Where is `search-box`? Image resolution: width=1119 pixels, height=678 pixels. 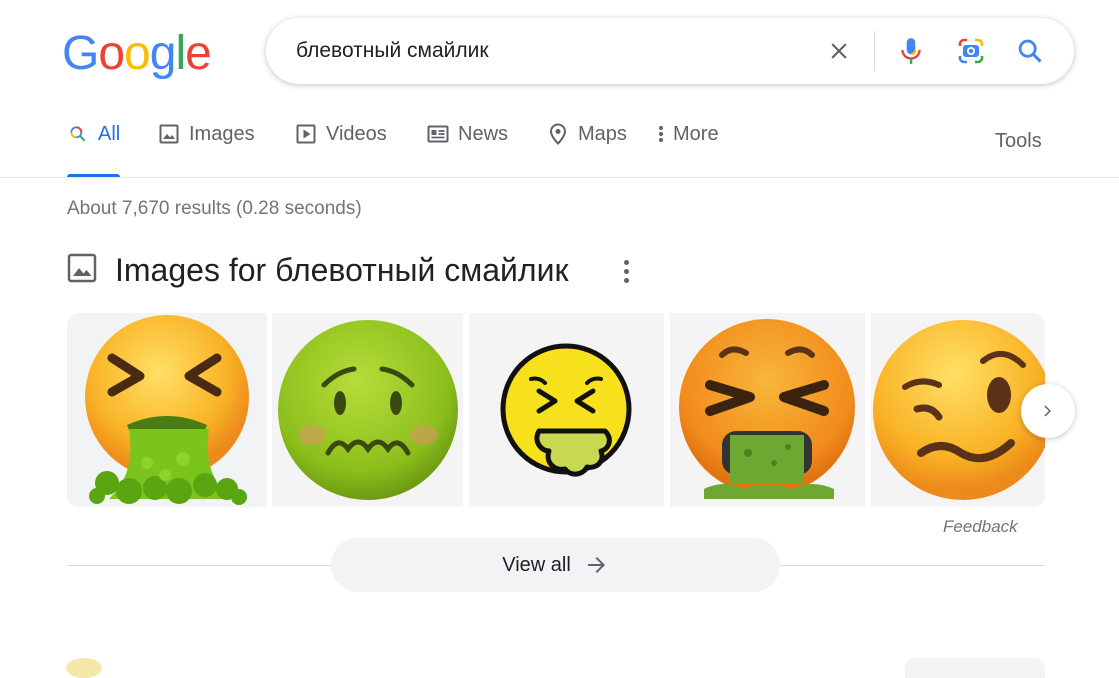 search-box is located at coordinates (670, 51).